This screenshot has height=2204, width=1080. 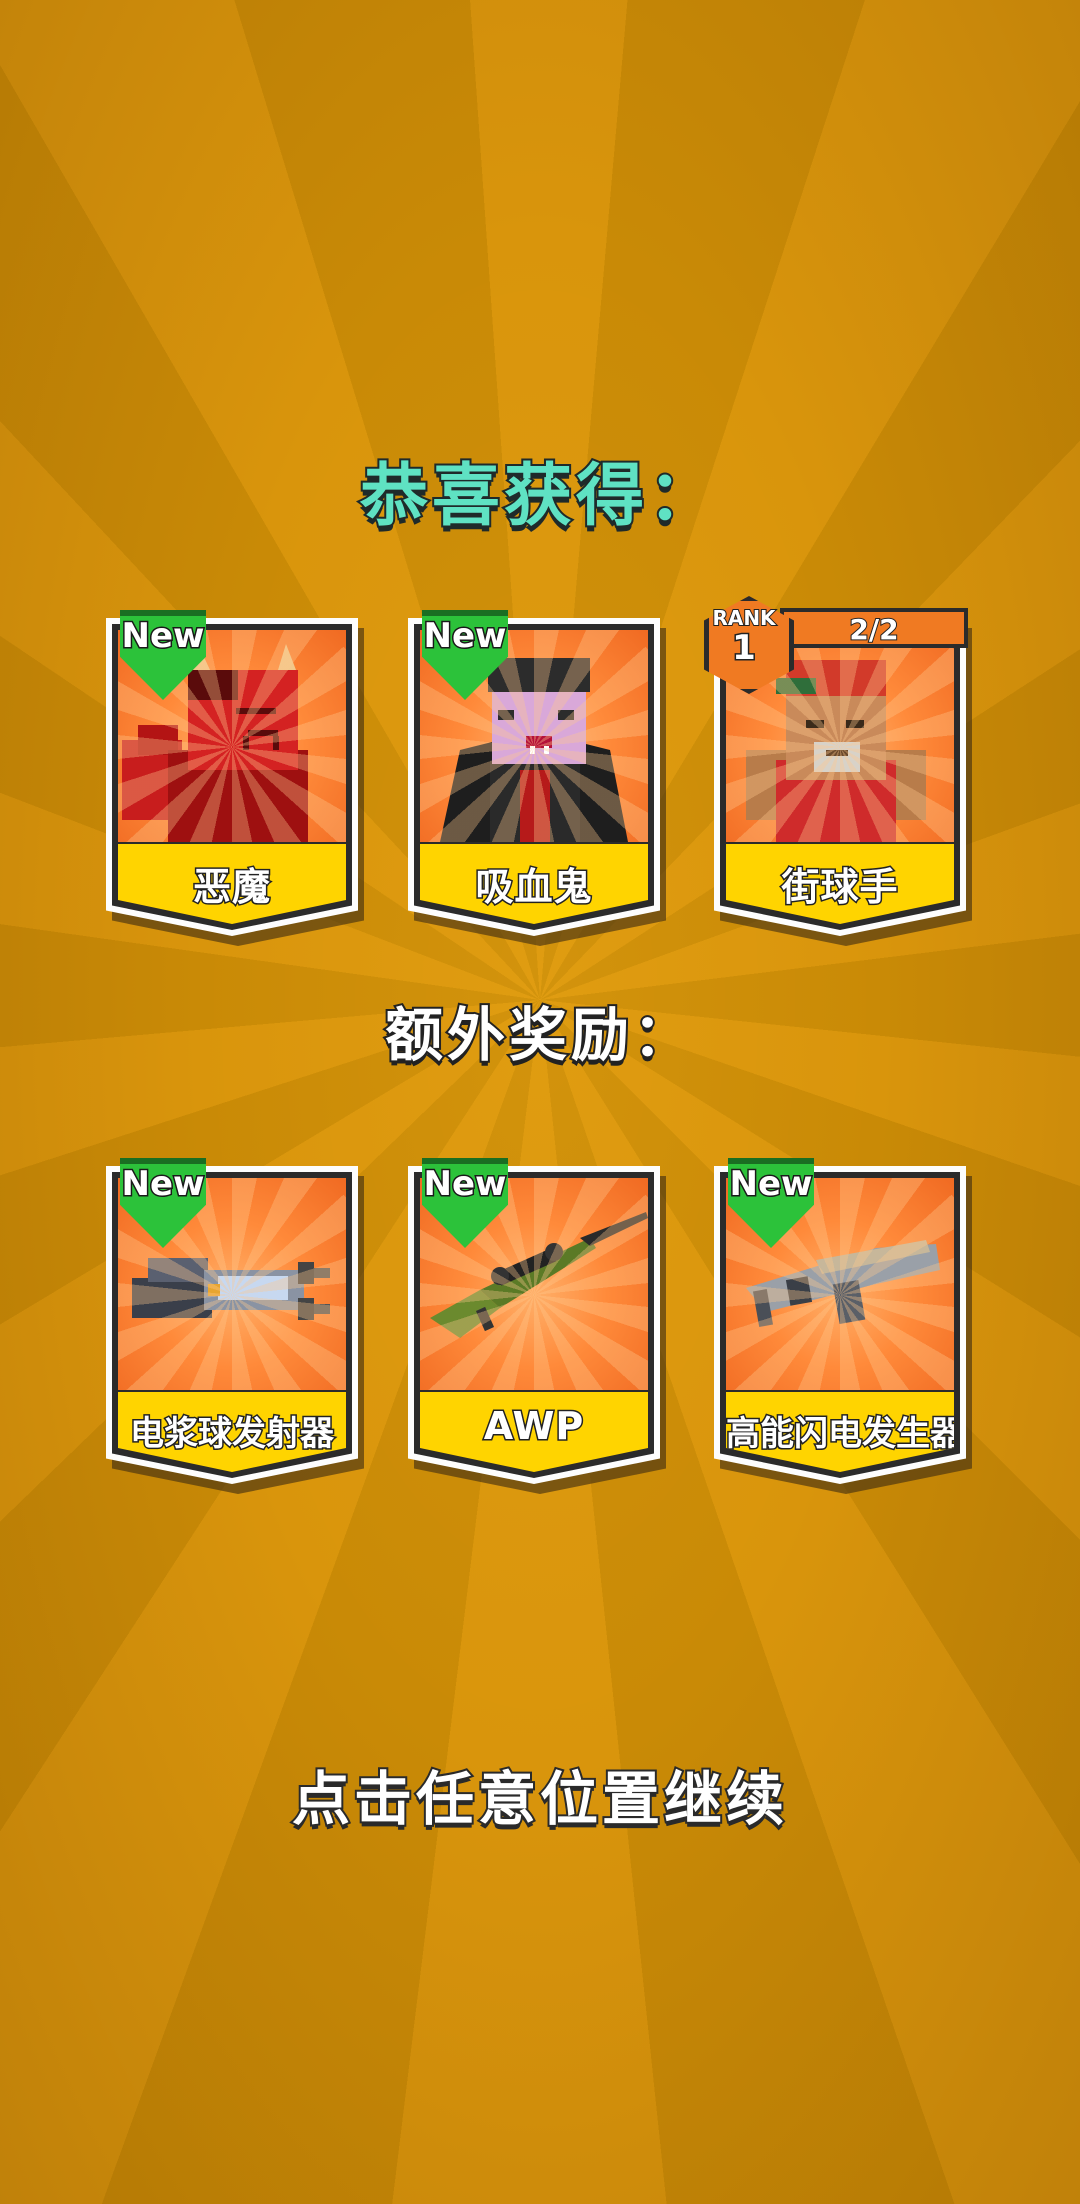 What do you see at coordinates (232, 1434) in the screenshot?
I see `item-name: 电浆球发射器` at bounding box center [232, 1434].